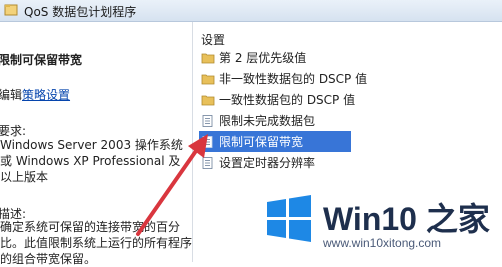 Image resolution: width=502 pixels, height=267 pixels. Describe the element at coordinates (267, 163) in the screenshot. I see `setting-item-label: 设置定时器分辨率` at that location.